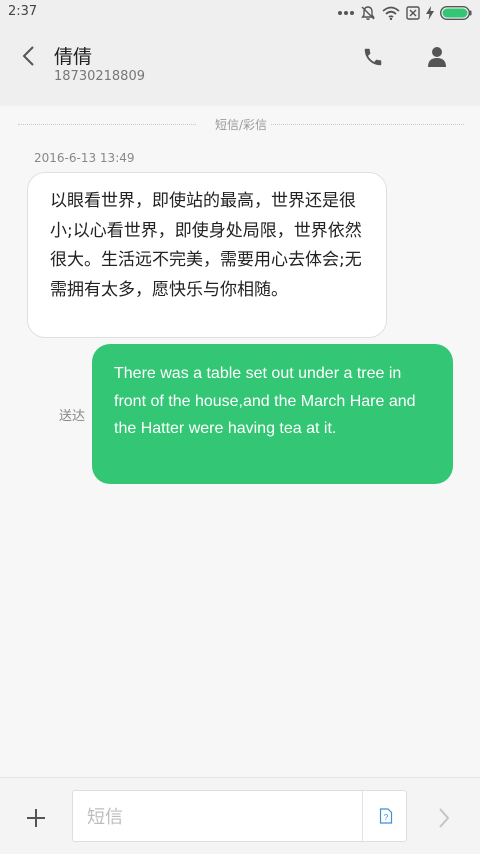 This screenshot has width=480, height=854. Describe the element at coordinates (413, 13) in the screenshot. I see `sim-off-icon` at that location.